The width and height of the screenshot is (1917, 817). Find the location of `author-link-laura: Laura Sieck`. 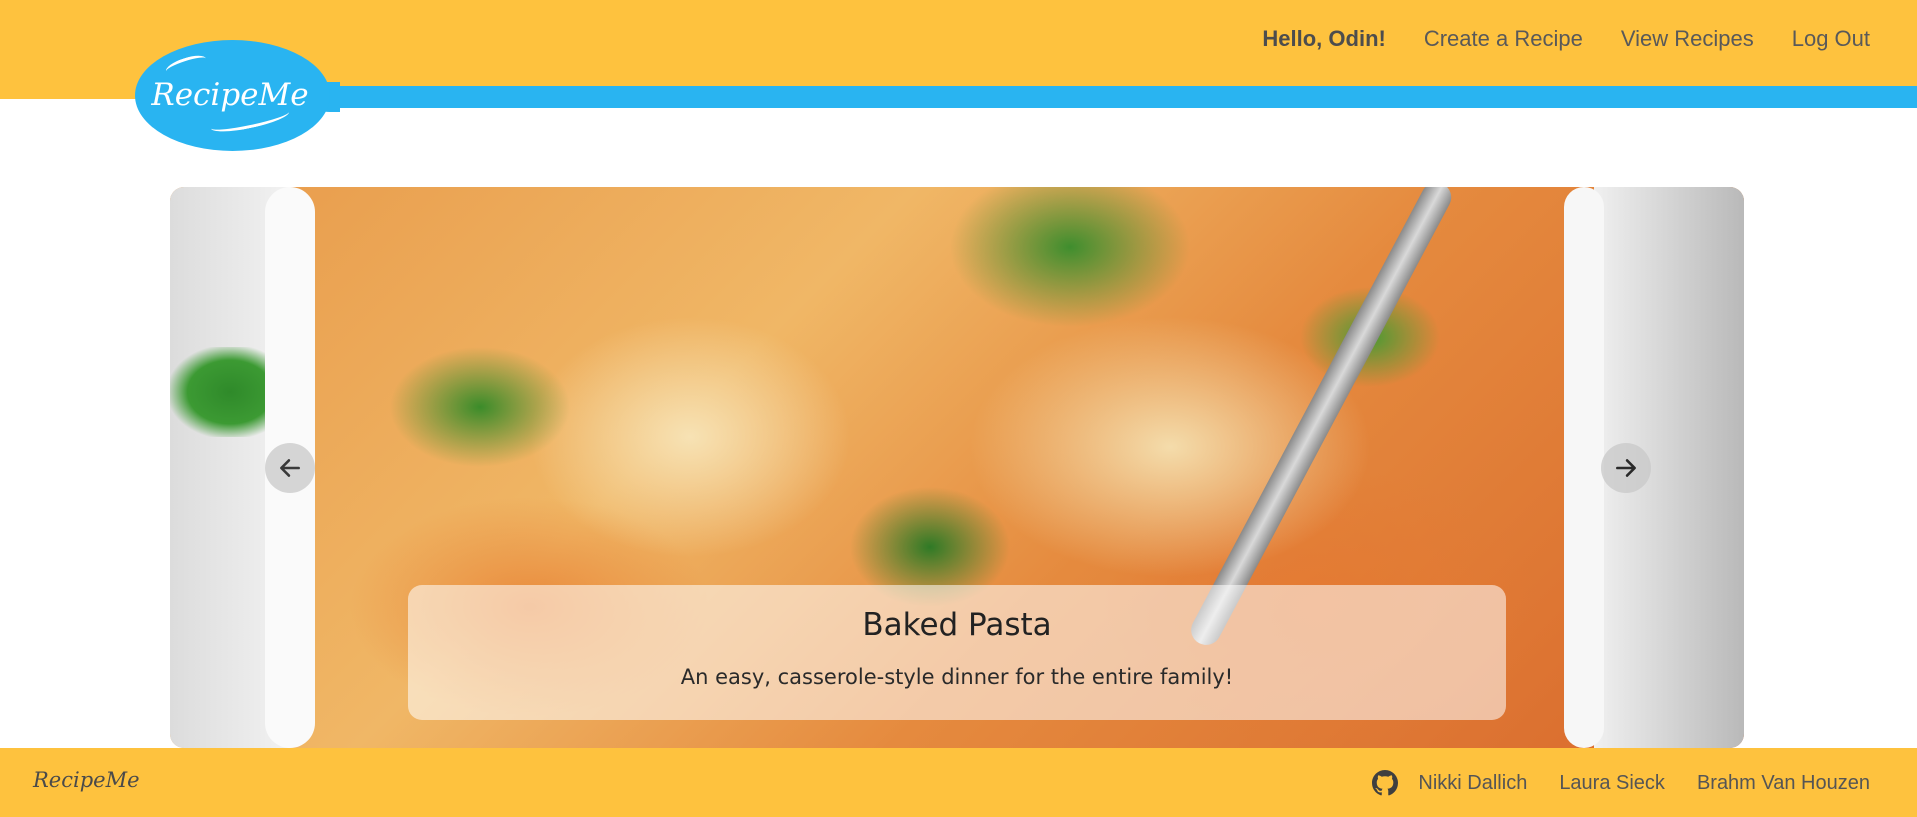

author-link-laura: Laura Sieck is located at coordinates (1612, 783).